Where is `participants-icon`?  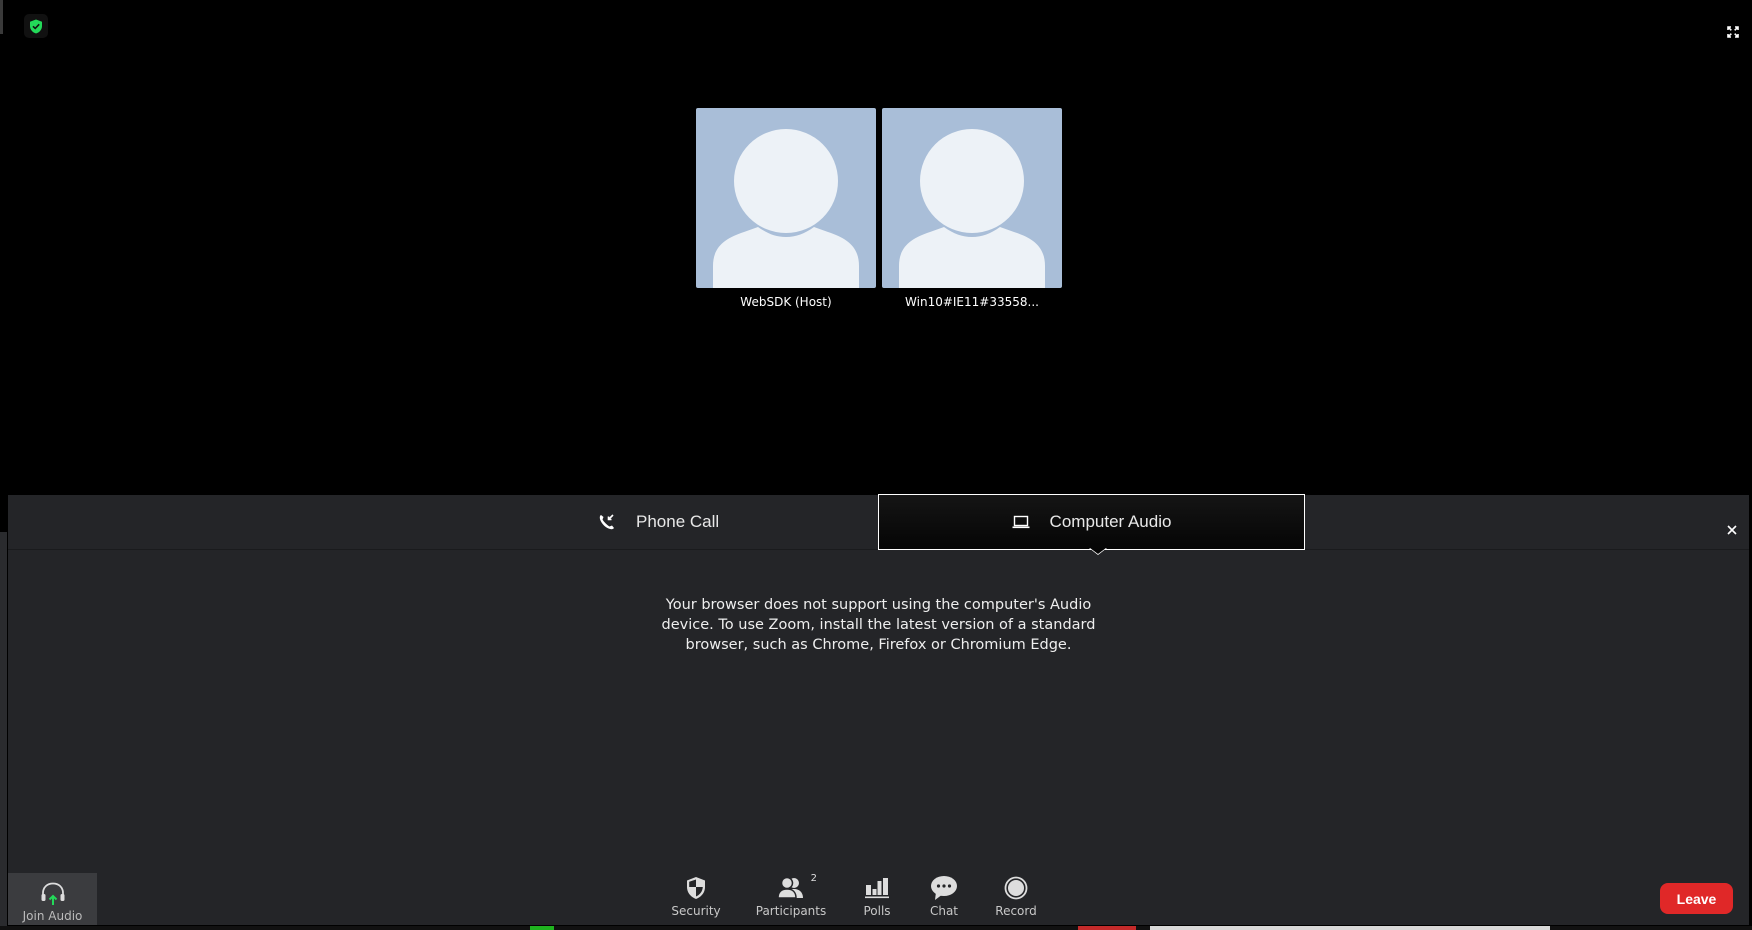
participants-icon is located at coordinates (790, 887).